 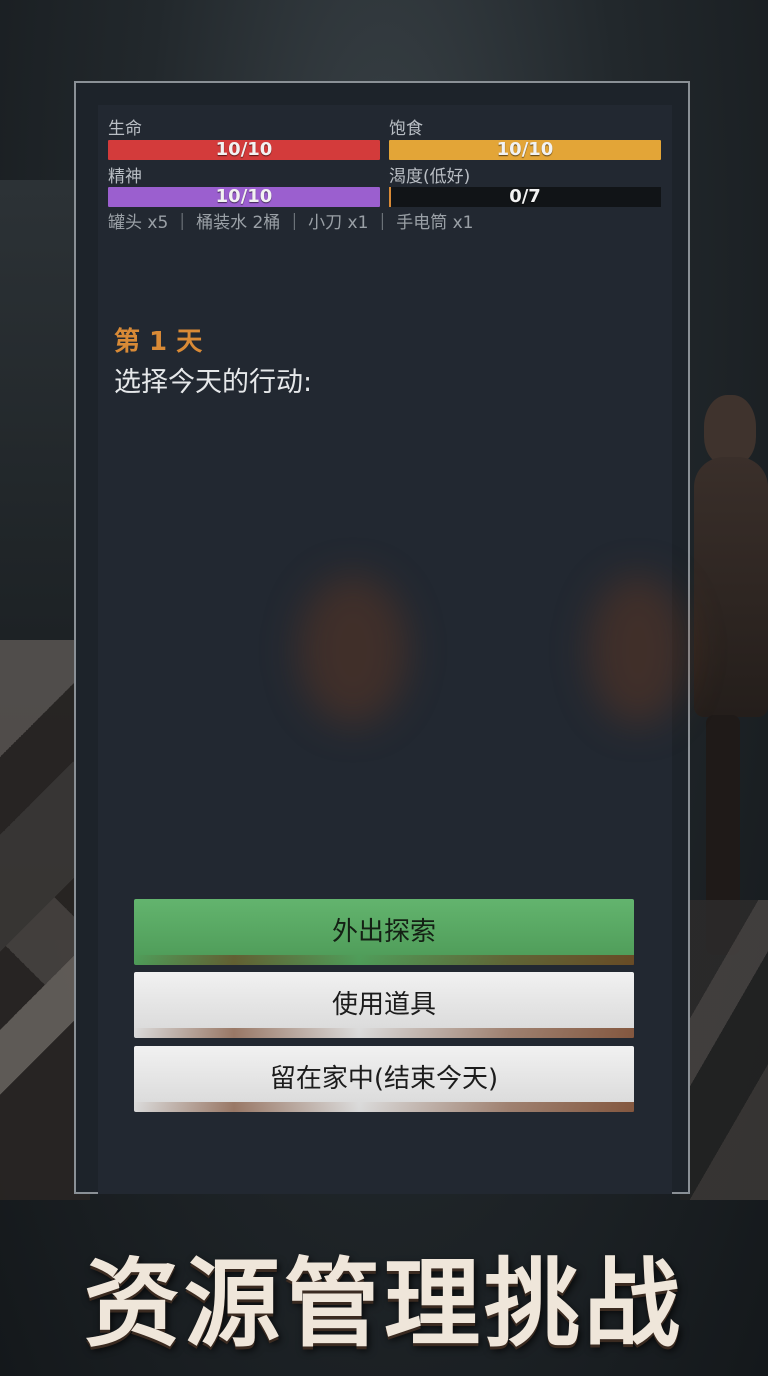 What do you see at coordinates (158, 342) in the screenshot?
I see `day-title: 第 1 天` at bounding box center [158, 342].